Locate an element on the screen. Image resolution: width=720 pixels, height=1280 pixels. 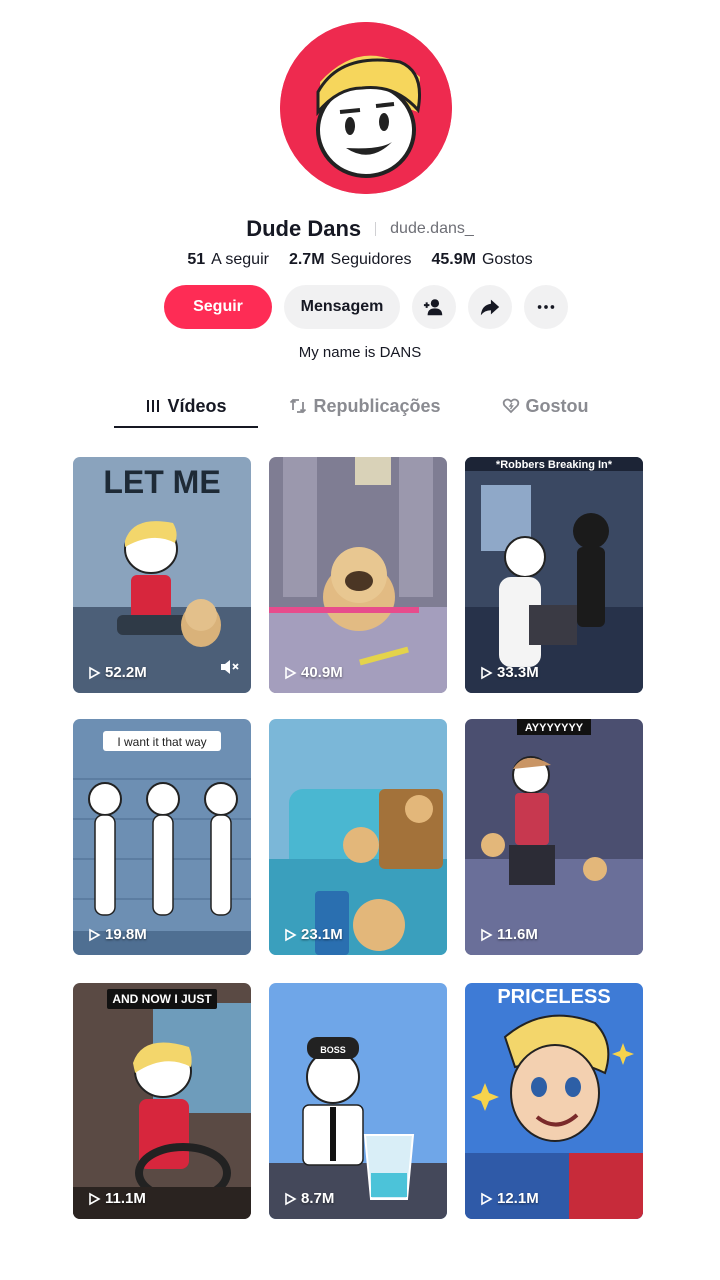
video-card: AND NOW I JUST 11.1M is located at coordinates (162, 1101).